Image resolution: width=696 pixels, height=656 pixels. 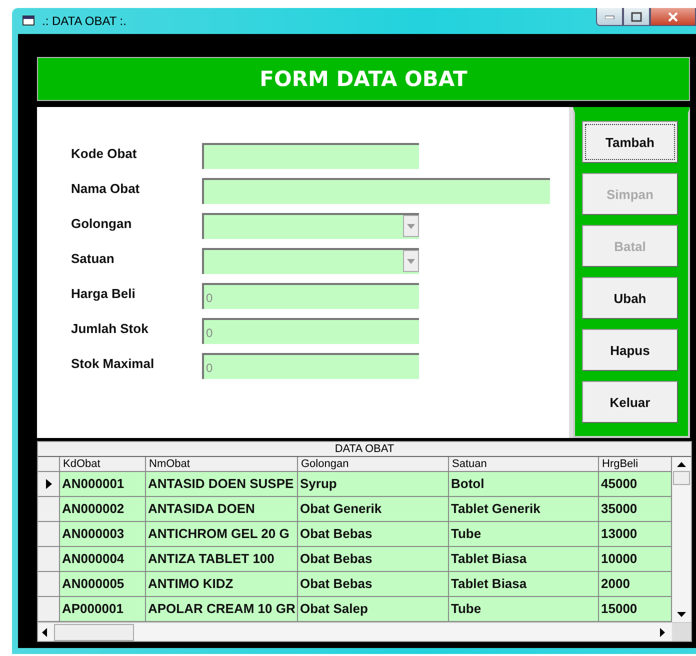 I want to click on table-cell: ANTASID DOEN SUSPE, so click(x=222, y=484).